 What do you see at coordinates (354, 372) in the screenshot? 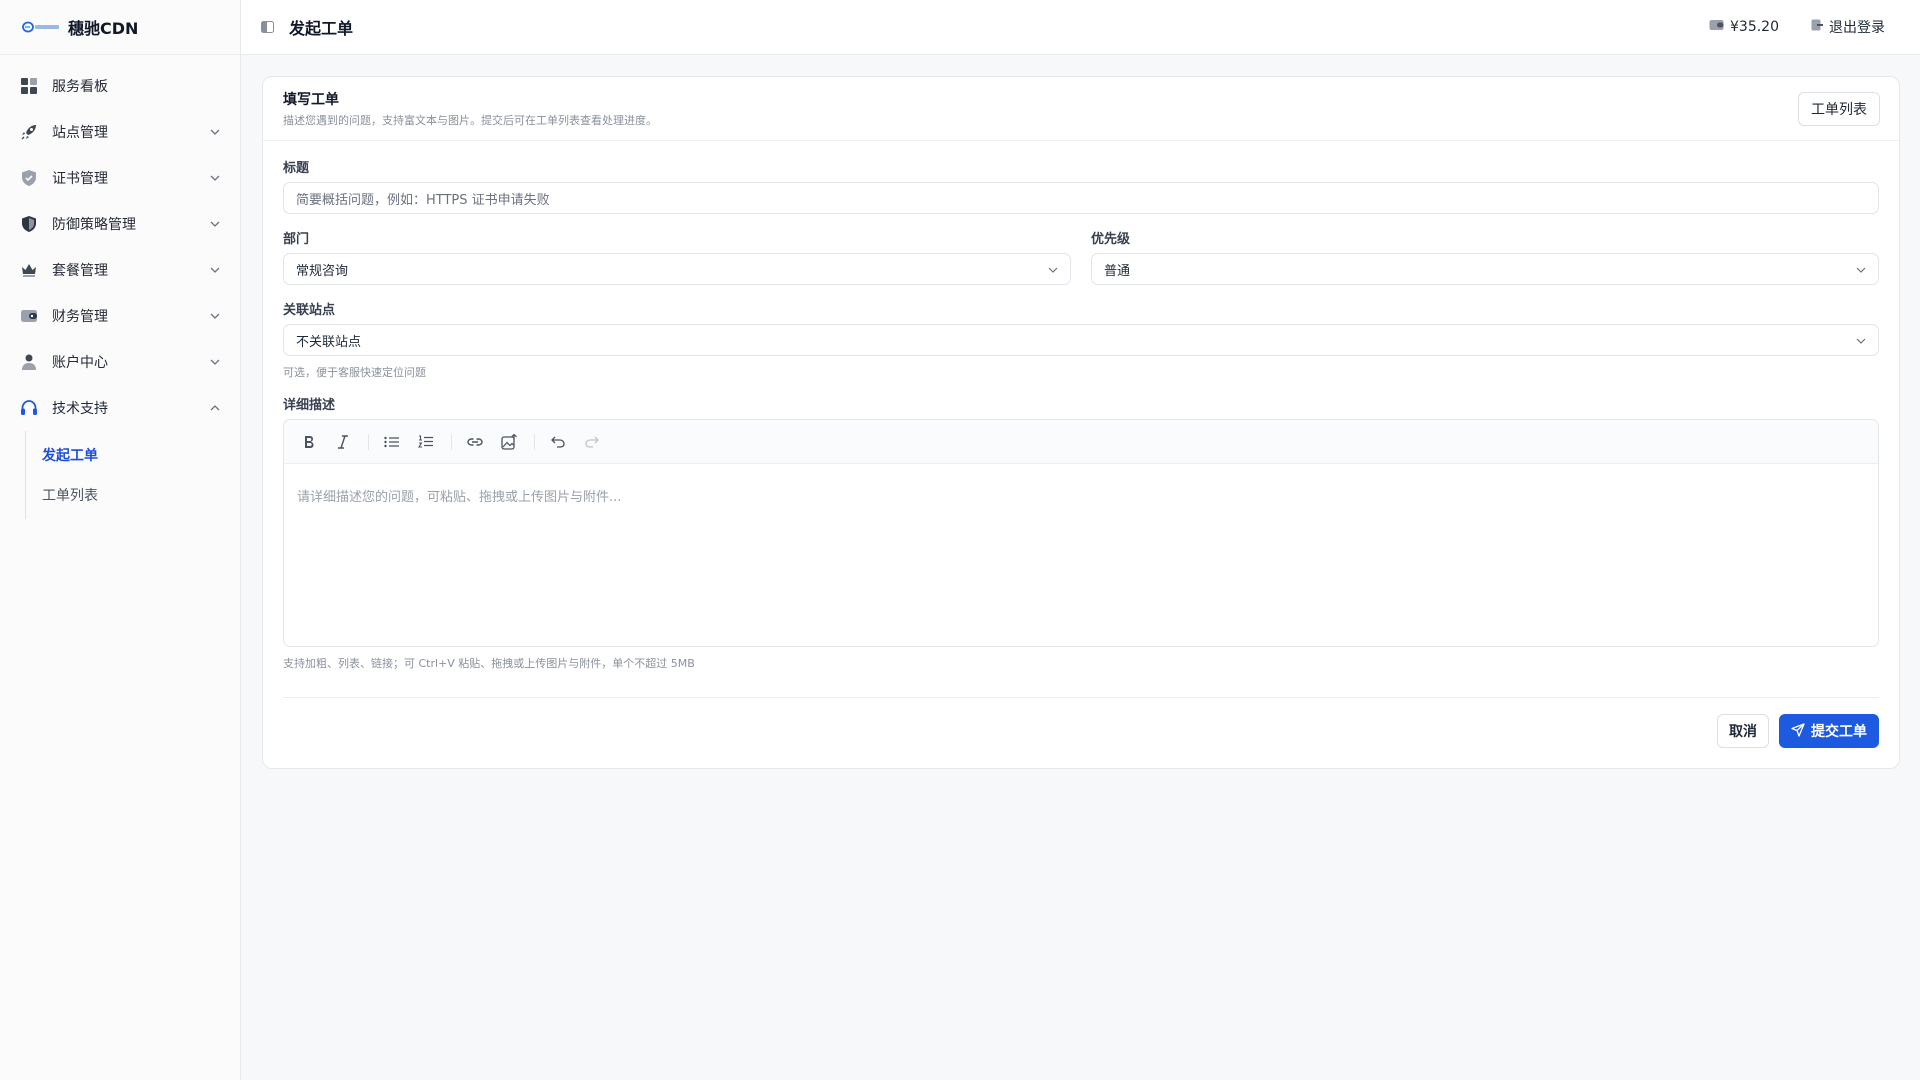
I see `site-hint: 可选，便于客服快速定位问题` at bounding box center [354, 372].